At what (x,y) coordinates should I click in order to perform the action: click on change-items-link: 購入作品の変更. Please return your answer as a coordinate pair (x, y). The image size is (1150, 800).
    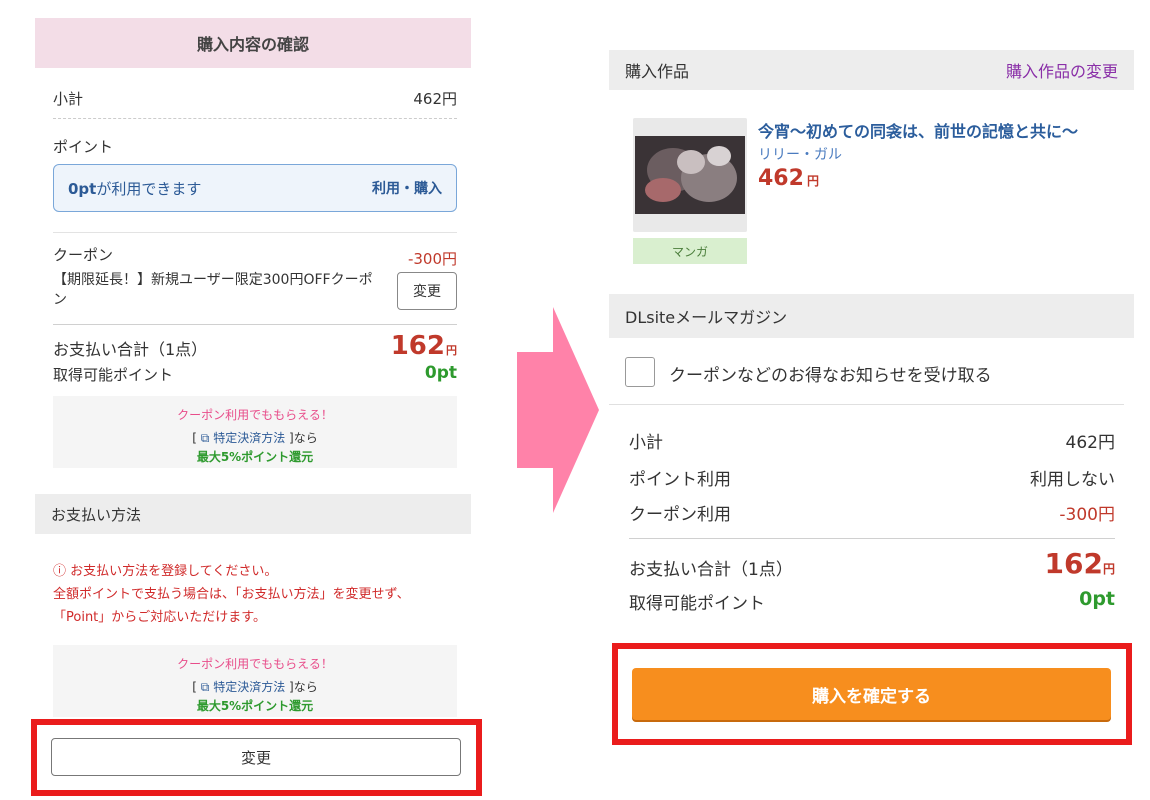
    Looking at the image, I should click on (1062, 70).